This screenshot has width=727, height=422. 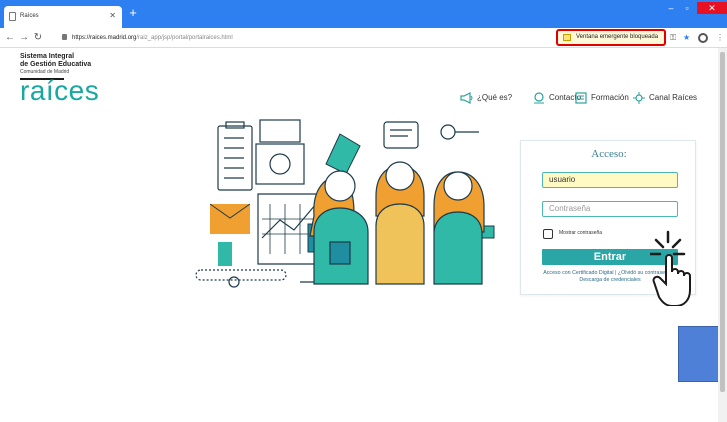 What do you see at coordinates (64, 37) in the screenshot?
I see `lock-icon` at bounding box center [64, 37].